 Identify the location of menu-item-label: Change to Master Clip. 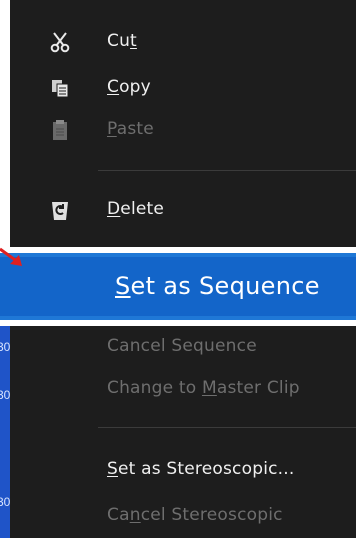
(203, 388).